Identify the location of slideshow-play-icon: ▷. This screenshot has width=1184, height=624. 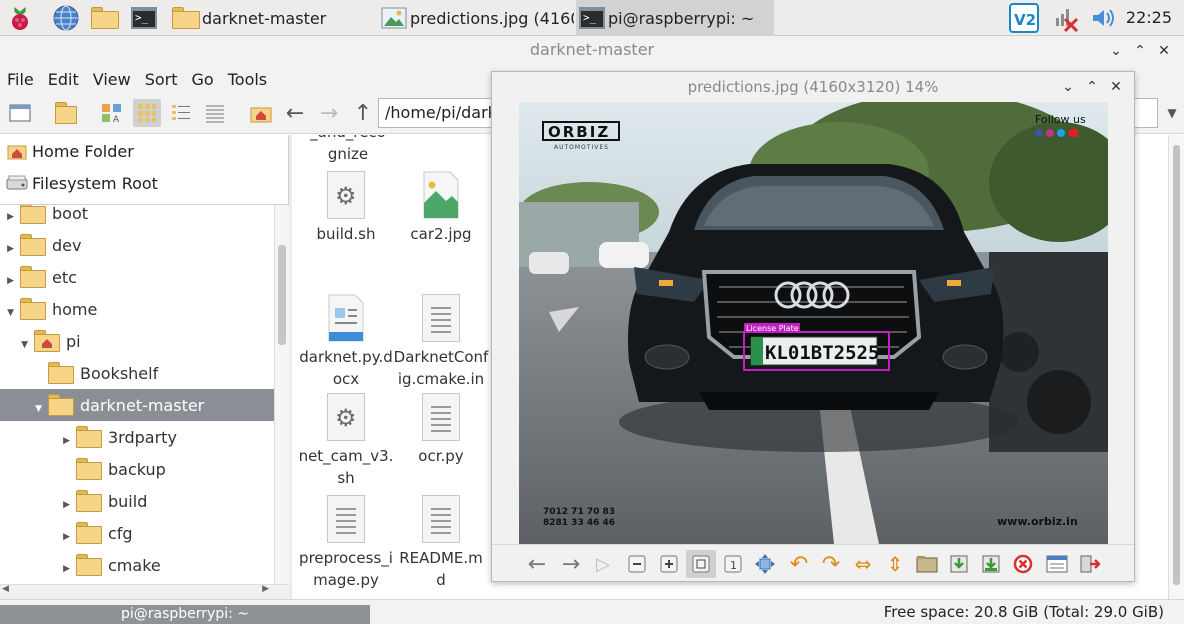
(603, 564).